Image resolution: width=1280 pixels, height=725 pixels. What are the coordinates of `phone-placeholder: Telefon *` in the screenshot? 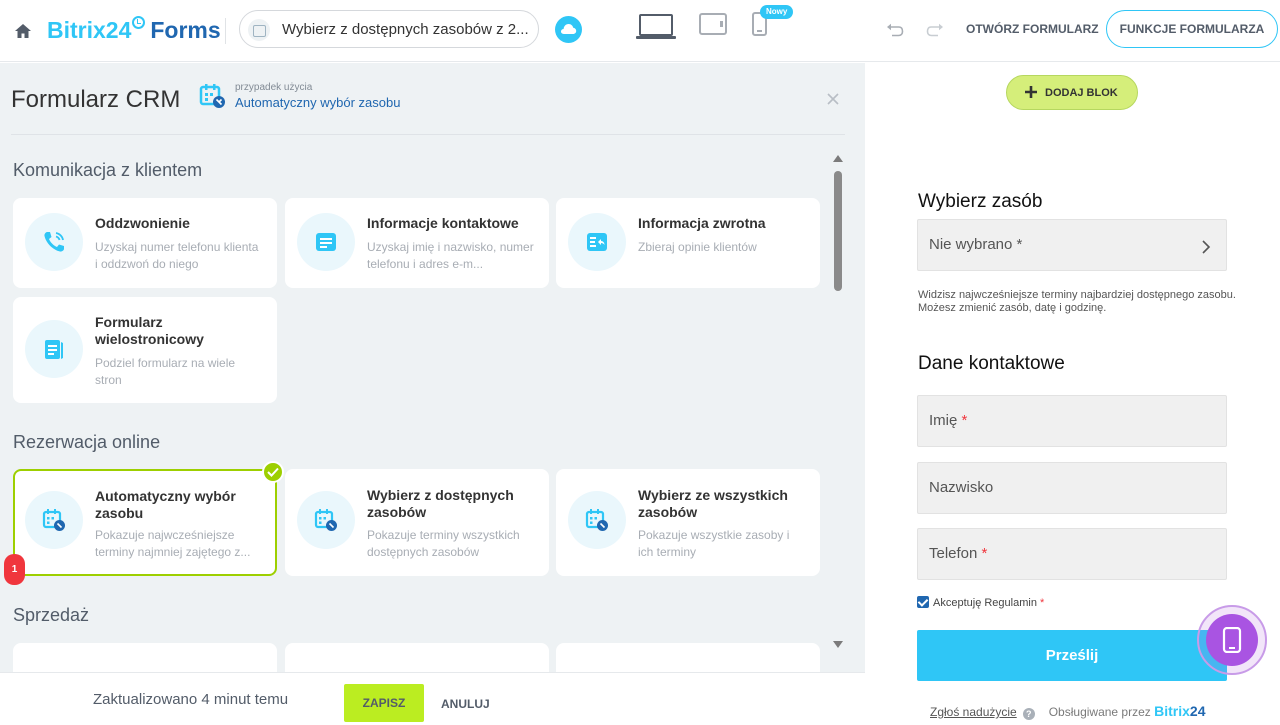 It's located at (958, 553).